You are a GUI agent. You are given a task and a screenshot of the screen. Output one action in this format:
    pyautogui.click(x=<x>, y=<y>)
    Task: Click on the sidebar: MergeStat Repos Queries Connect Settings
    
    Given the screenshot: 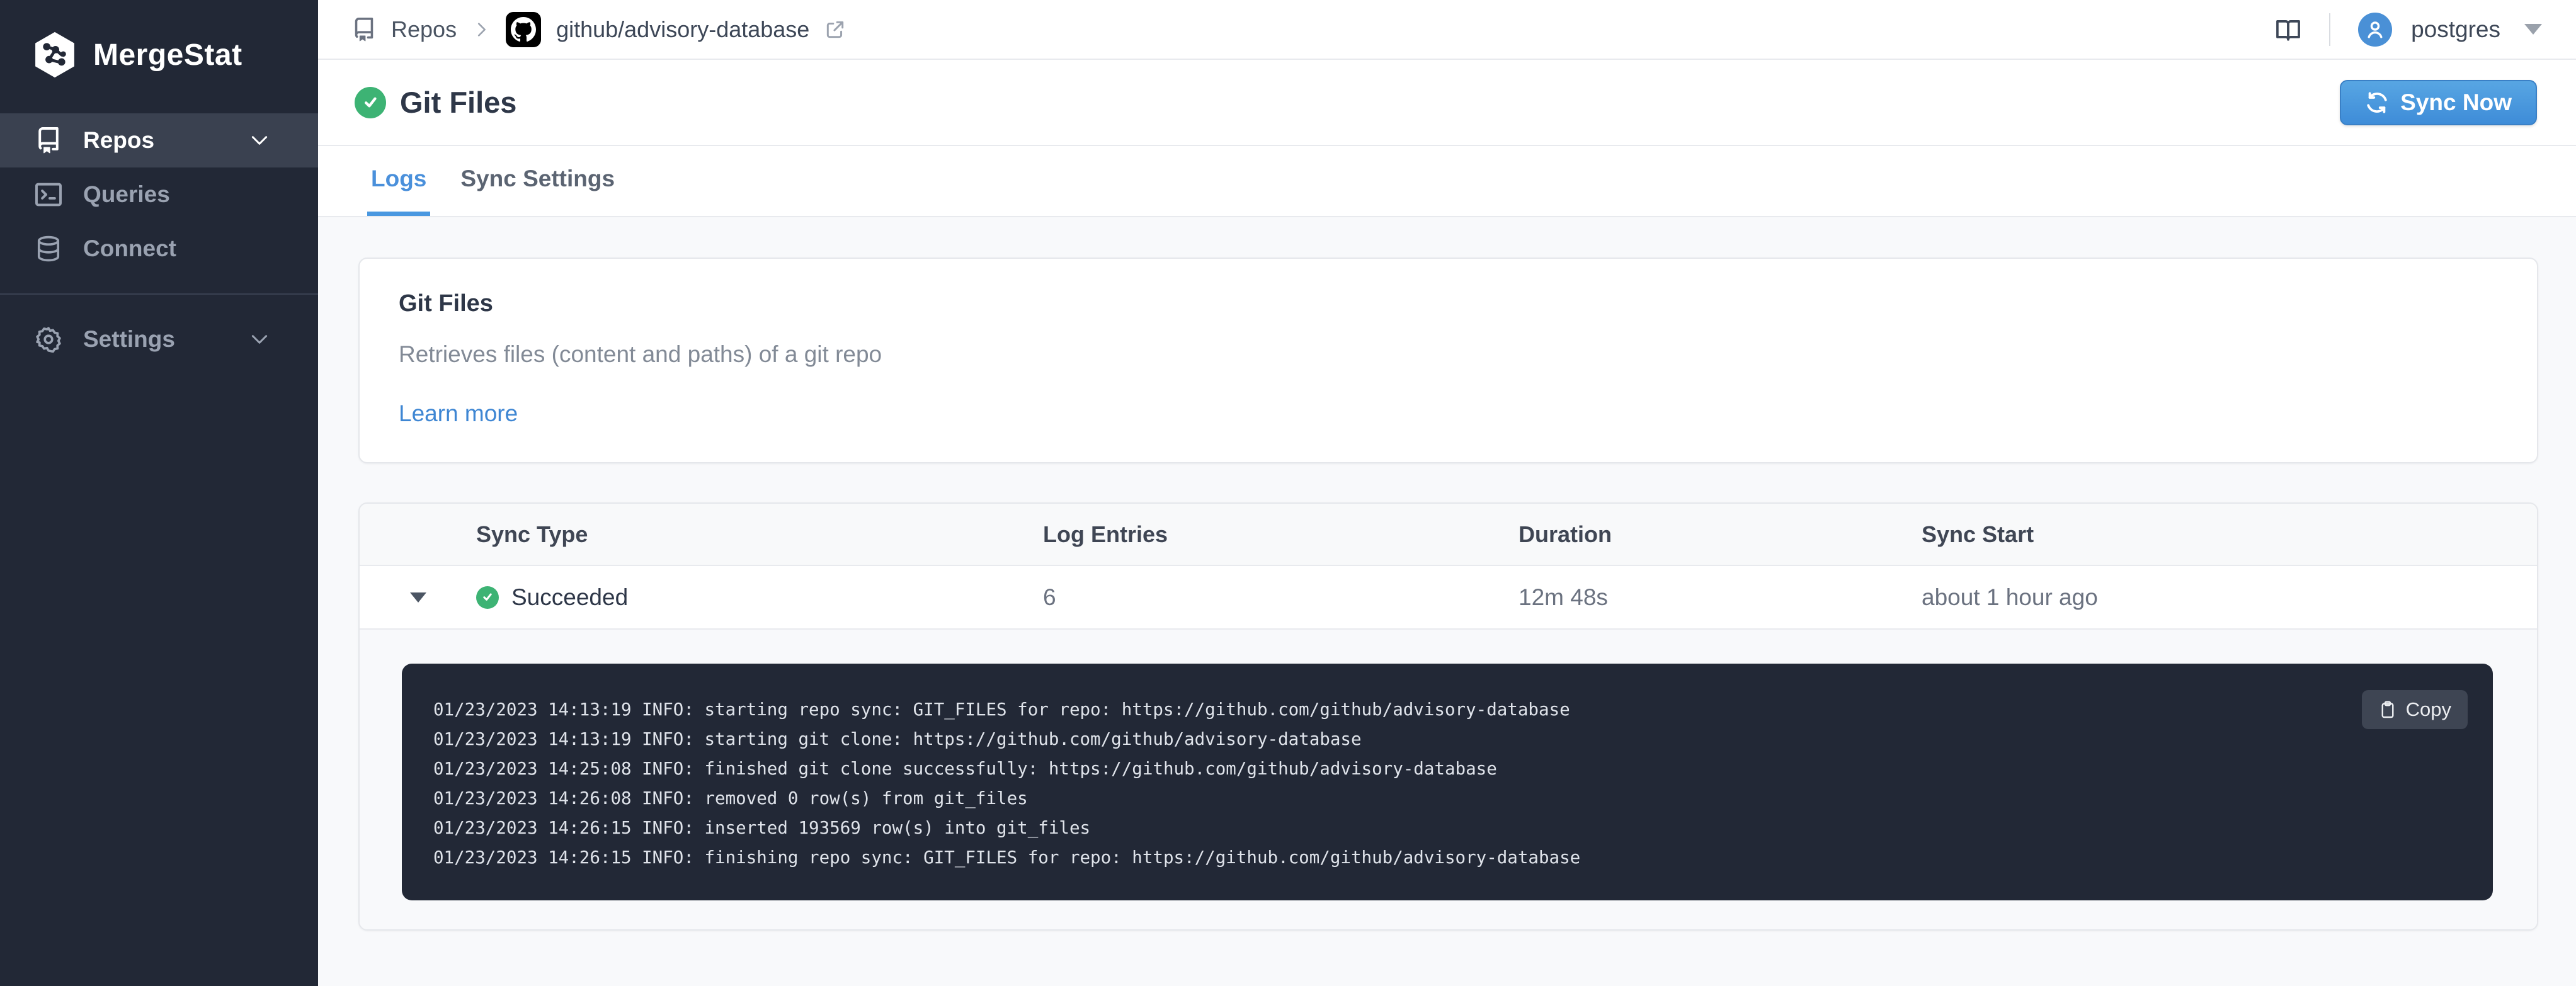 What is the action you would take?
    pyautogui.click(x=159, y=493)
    